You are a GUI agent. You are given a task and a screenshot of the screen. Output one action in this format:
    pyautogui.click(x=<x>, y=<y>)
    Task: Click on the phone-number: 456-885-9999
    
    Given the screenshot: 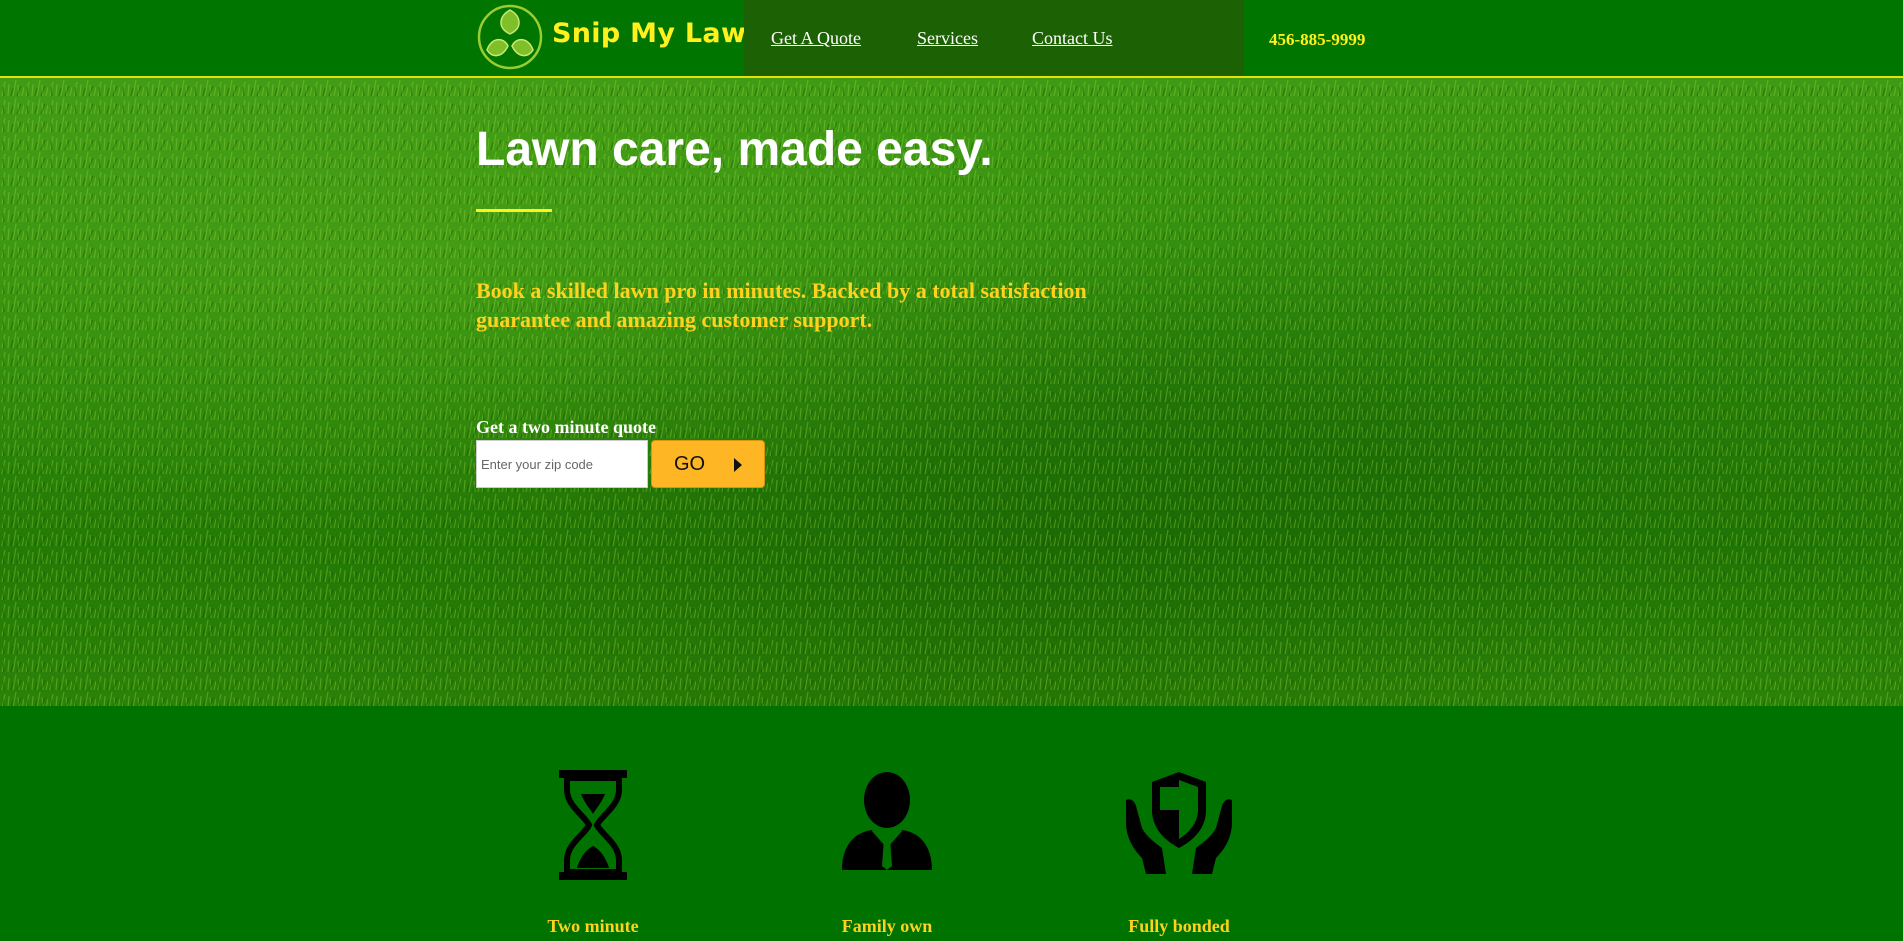 What is the action you would take?
    pyautogui.click(x=1317, y=40)
    